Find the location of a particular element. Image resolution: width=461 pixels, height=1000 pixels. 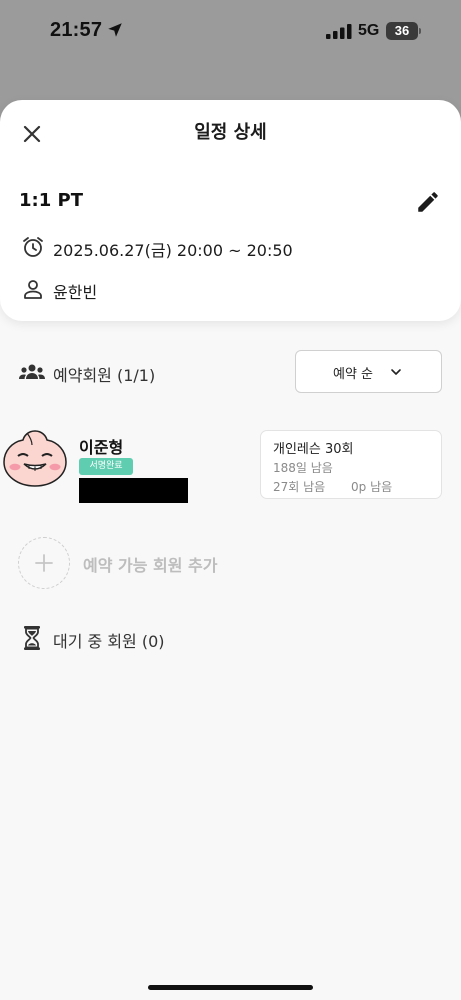

status-time: 21:57 is located at coordinates (76, 30).